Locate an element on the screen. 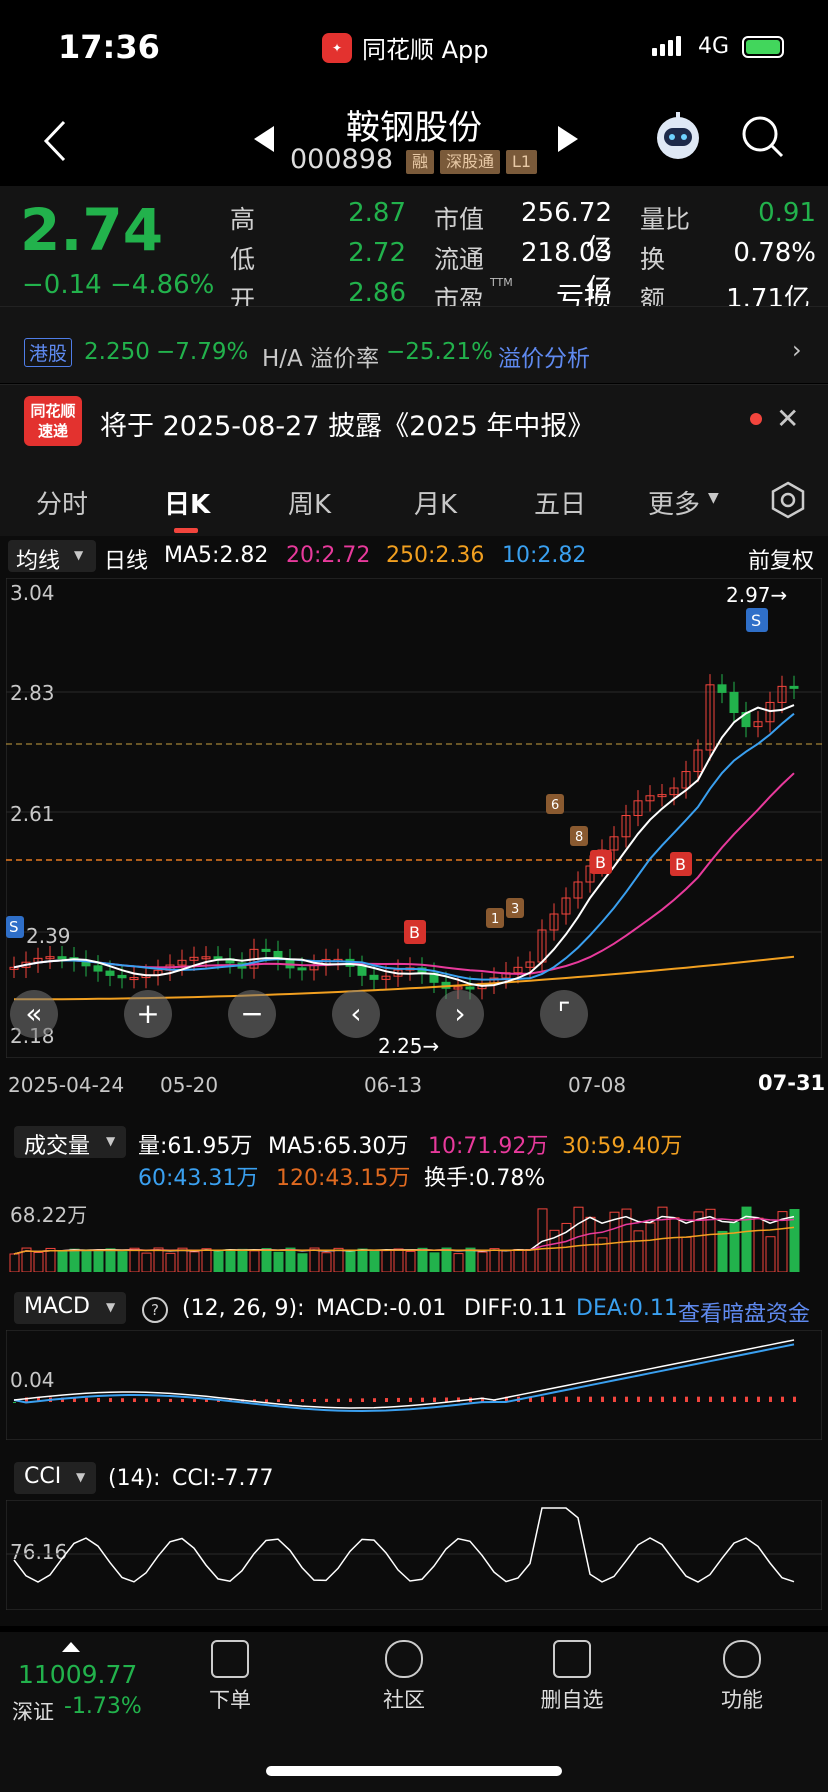  svg-text: B is located at coordinates (600, 862).